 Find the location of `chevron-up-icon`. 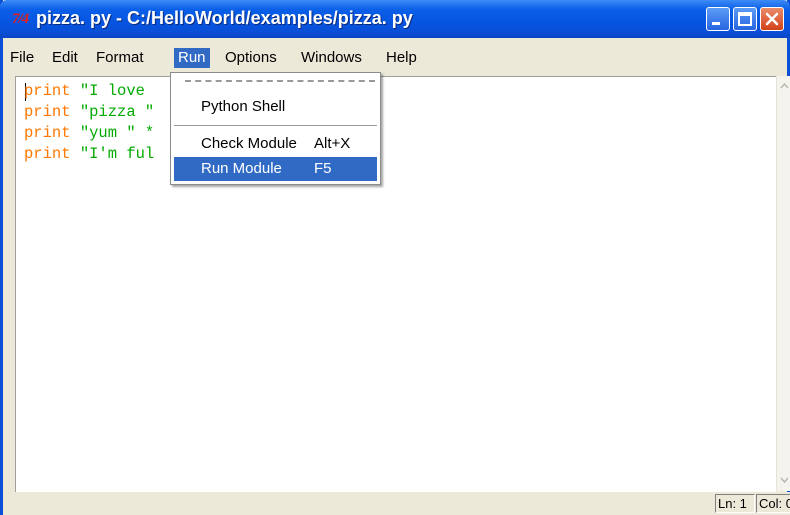

chevron-up-icon is located at coordinates (784, 85).